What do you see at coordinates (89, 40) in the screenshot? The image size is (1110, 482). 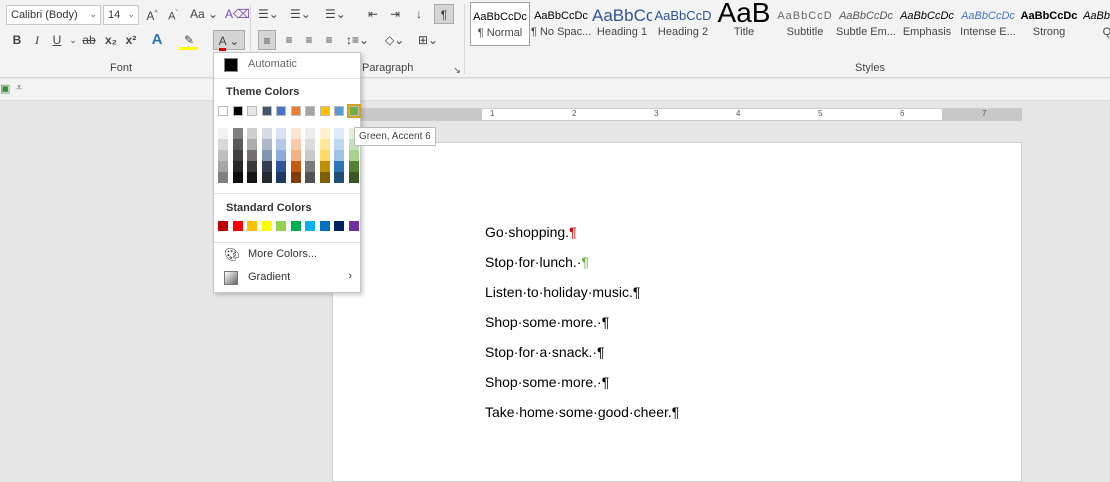 I see `strikethrough-button: ab` at bounding box center [89, 40].